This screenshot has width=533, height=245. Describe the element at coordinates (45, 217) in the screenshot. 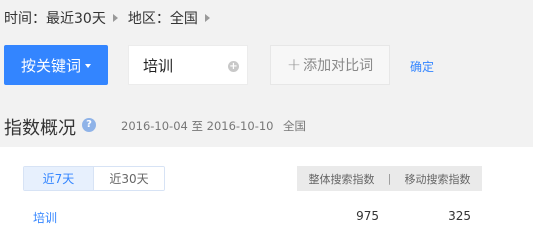

I see `row-keyword: 培训` at that location.